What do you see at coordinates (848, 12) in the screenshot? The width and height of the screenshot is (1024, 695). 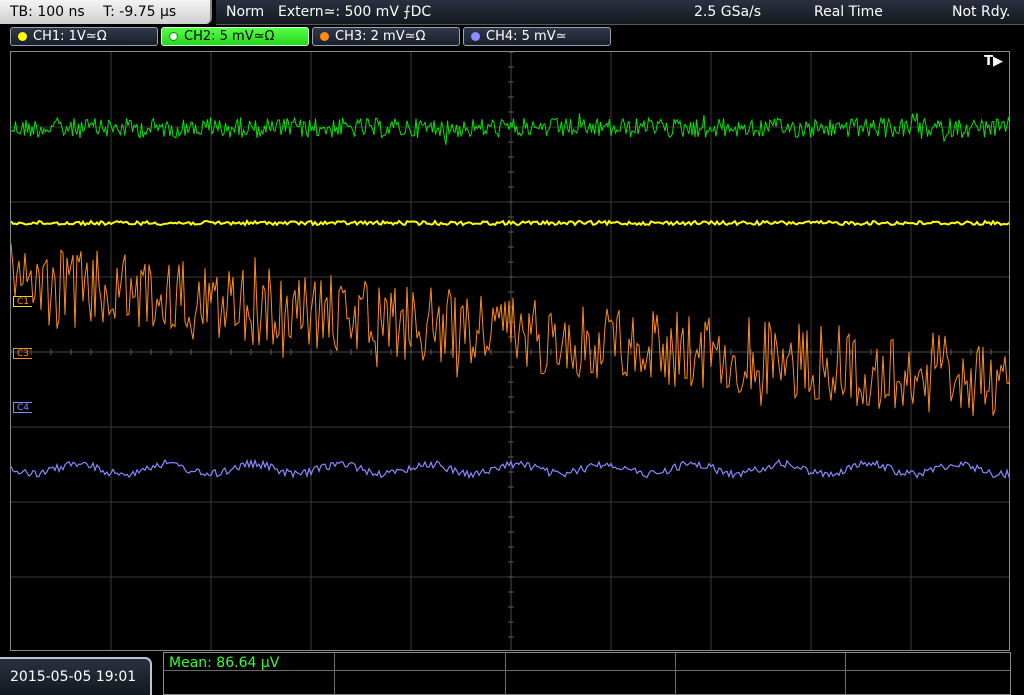 I see `acquisition-mode: Real Time` at bounding box center [848, 12].